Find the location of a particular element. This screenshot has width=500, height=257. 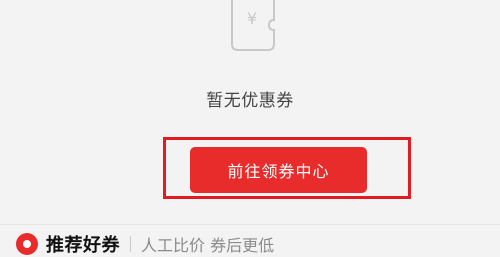

recommend-coupons-header: 推荐好券 人工比价 券后更低 is located at coordinates (145, 244).